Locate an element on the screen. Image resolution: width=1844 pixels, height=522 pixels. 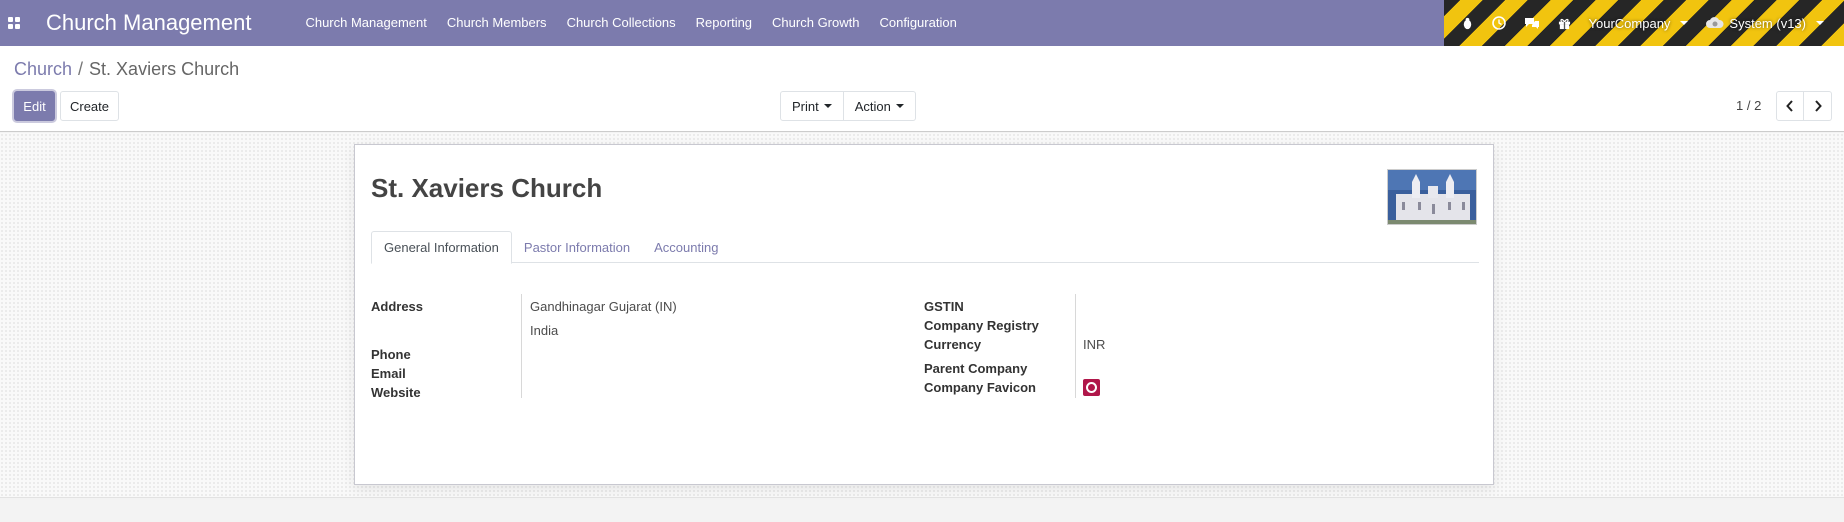
breadcrumb: Church / St. Xaviers Church is located at coordinates (126, 69).